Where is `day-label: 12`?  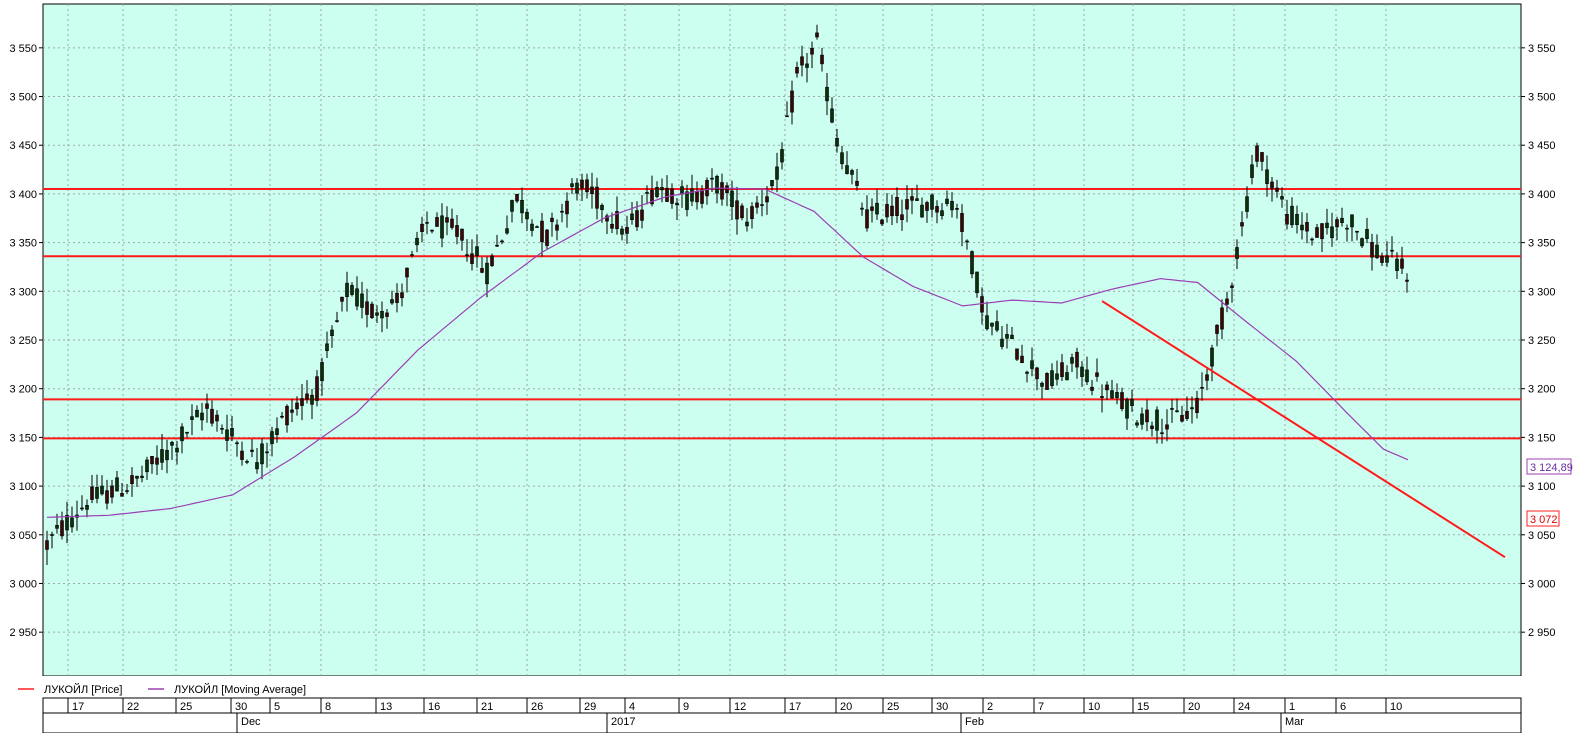 day-label: 12 is located at coordinates (740, 707).